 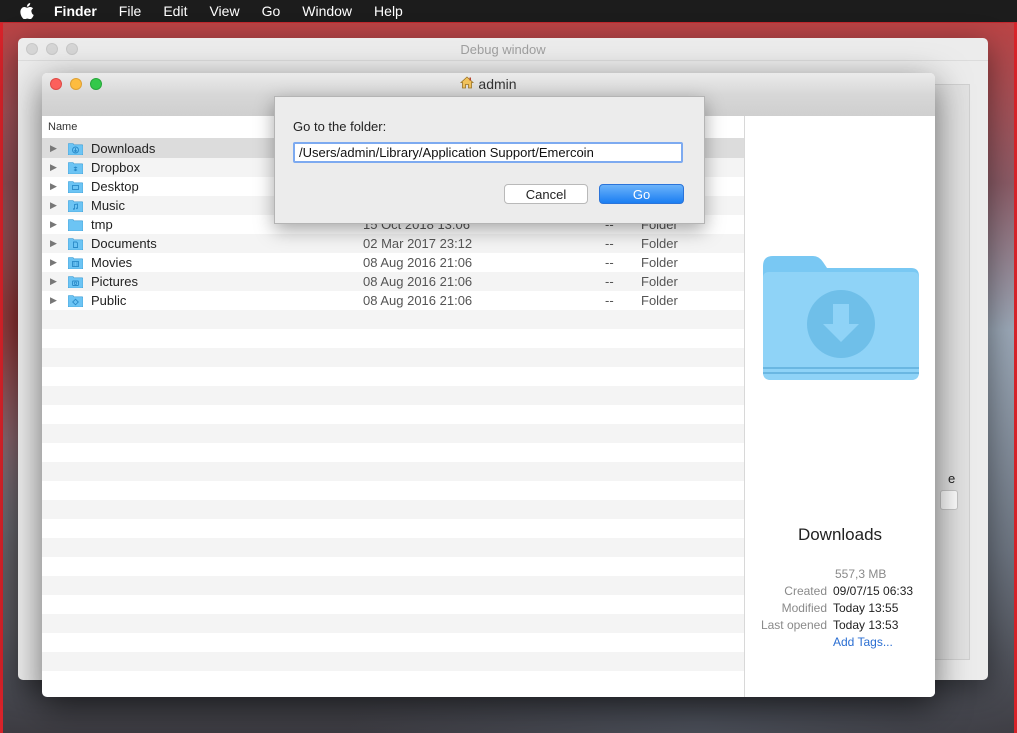 I want to click on file-name: Pictures, so click(x=114, y=281).